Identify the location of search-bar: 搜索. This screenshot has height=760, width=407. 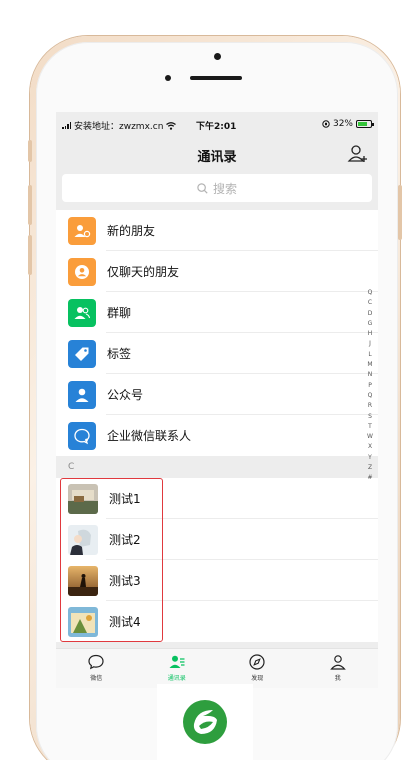
(217, 188).